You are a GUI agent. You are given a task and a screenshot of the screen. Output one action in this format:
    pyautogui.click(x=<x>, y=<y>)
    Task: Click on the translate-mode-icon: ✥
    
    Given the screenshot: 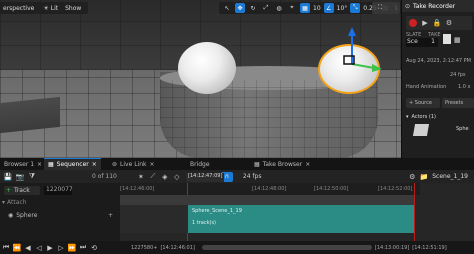 What is the action you would take?
    pyautogui.click(x=240, y=8)
    